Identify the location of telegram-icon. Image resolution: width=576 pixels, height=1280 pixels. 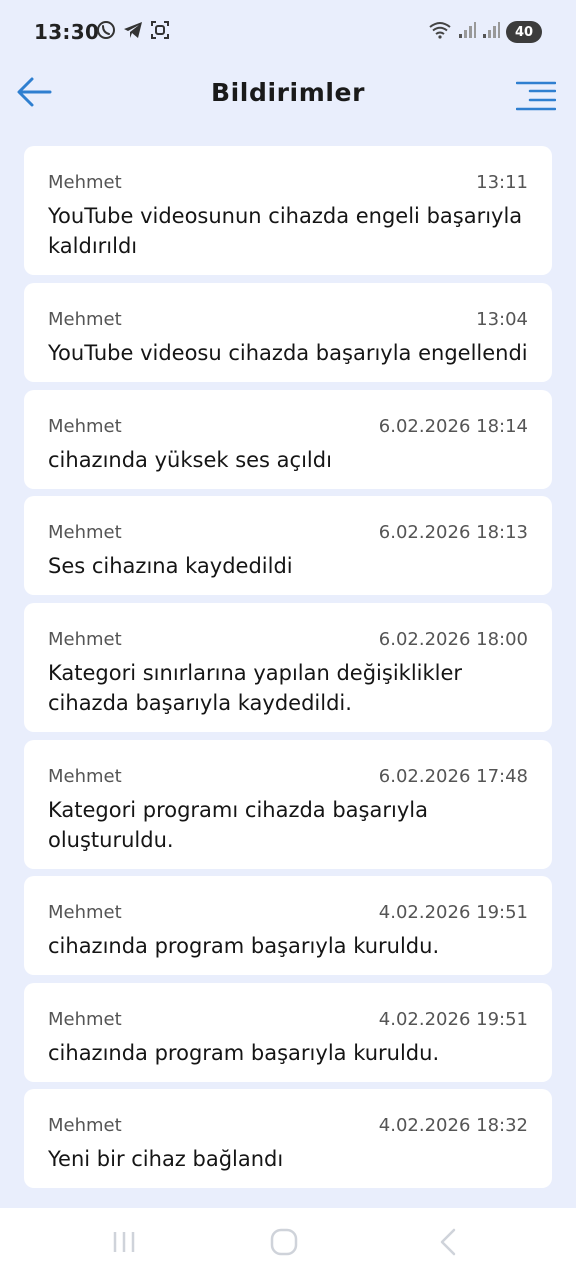
(133, 32).